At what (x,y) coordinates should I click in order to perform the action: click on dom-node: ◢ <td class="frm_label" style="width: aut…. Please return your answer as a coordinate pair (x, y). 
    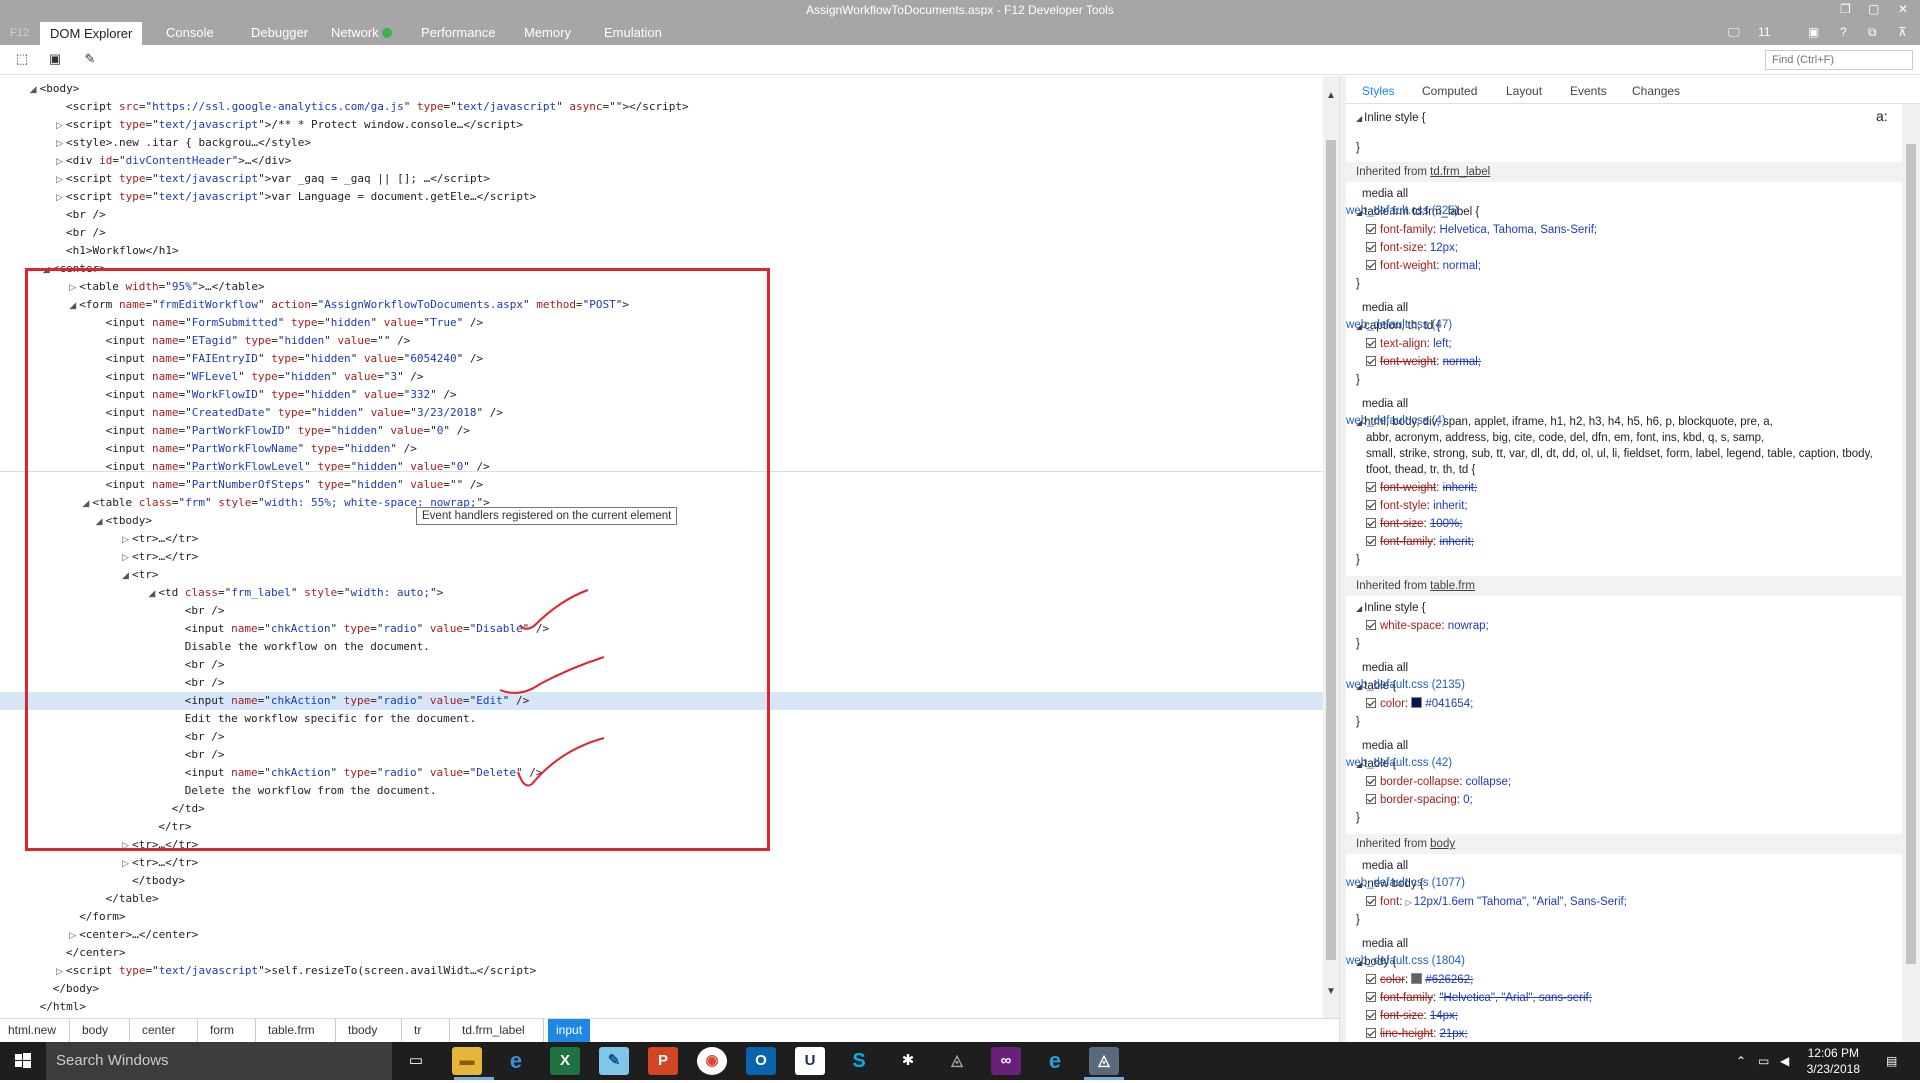
    Looking at the image, I should click on (661, 593).